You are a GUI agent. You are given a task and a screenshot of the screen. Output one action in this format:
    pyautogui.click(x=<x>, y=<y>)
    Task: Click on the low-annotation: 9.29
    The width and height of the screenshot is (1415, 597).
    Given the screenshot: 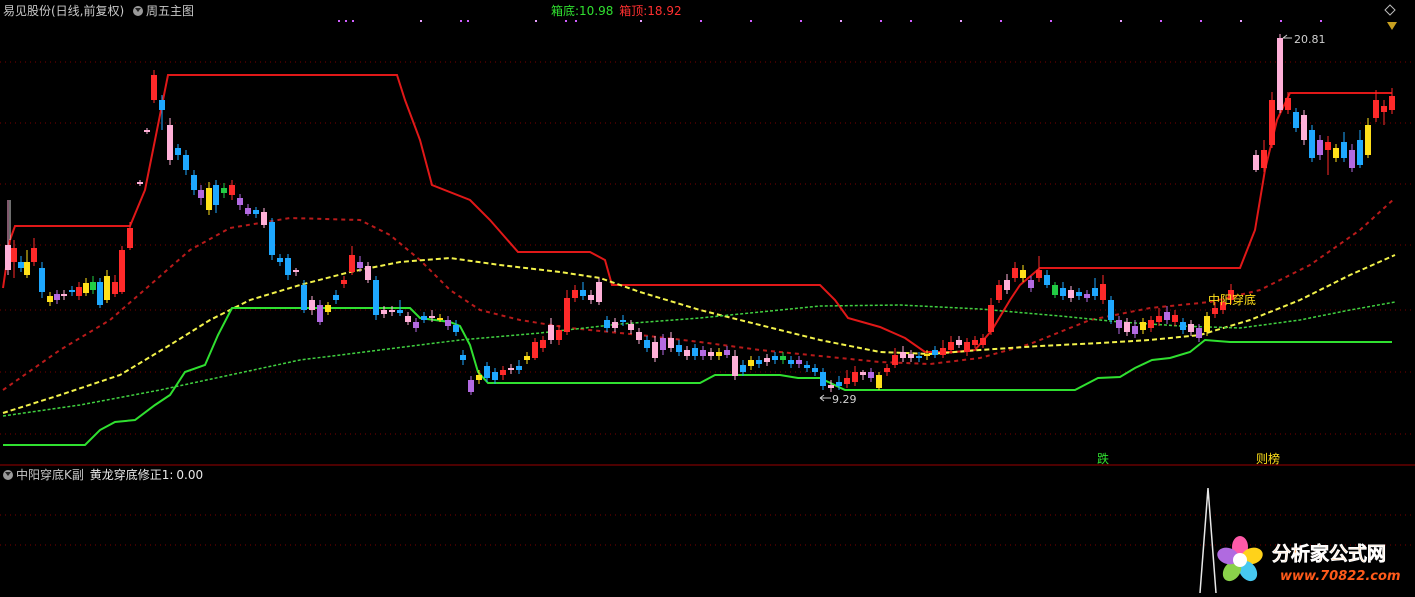 What is the action you would take?
    pyautogui.click(x=838, y=399)
    